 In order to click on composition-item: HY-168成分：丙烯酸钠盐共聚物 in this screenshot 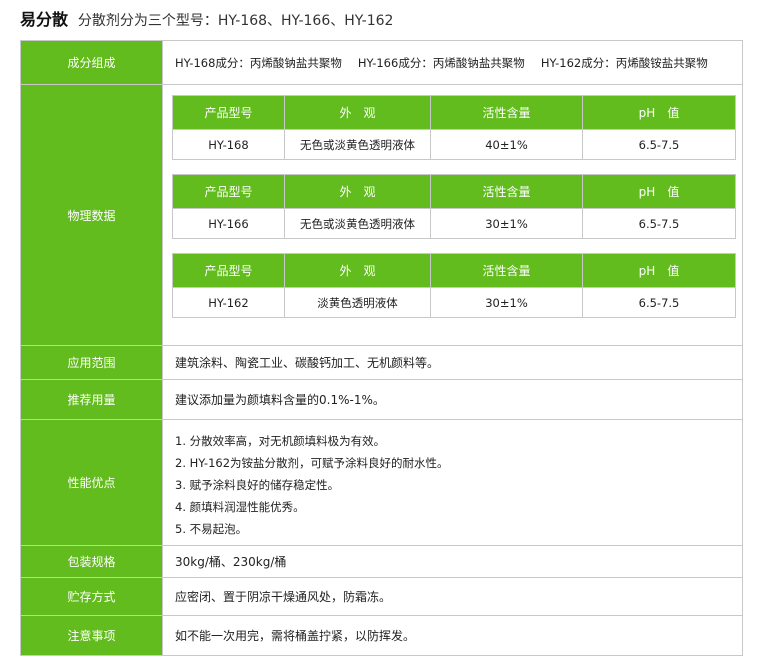, I will do `click(258, 62)`.